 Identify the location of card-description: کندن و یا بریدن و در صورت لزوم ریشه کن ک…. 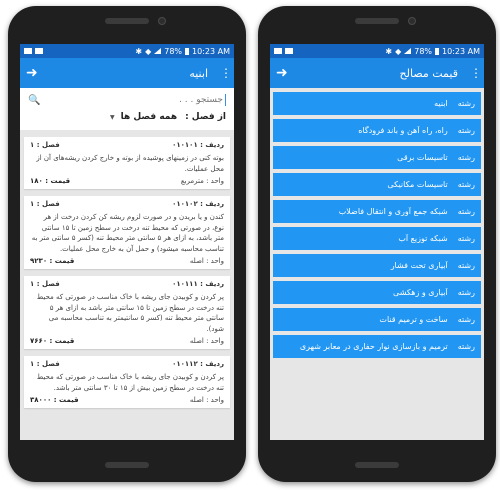
(127, 233).